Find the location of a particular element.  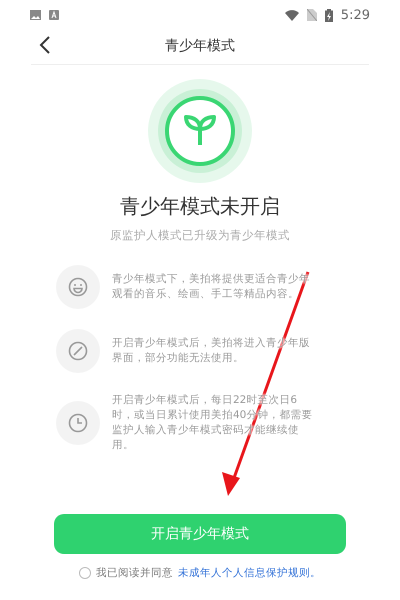

agree-radio is located at coordinates (85, 573).